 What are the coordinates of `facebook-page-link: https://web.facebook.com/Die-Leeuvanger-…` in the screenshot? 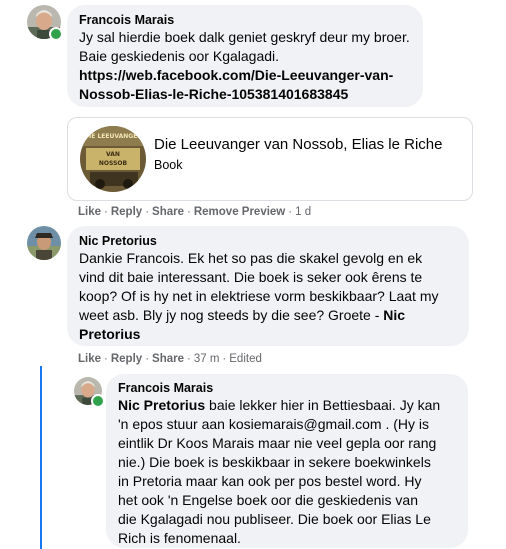 It's located at (236, 75).